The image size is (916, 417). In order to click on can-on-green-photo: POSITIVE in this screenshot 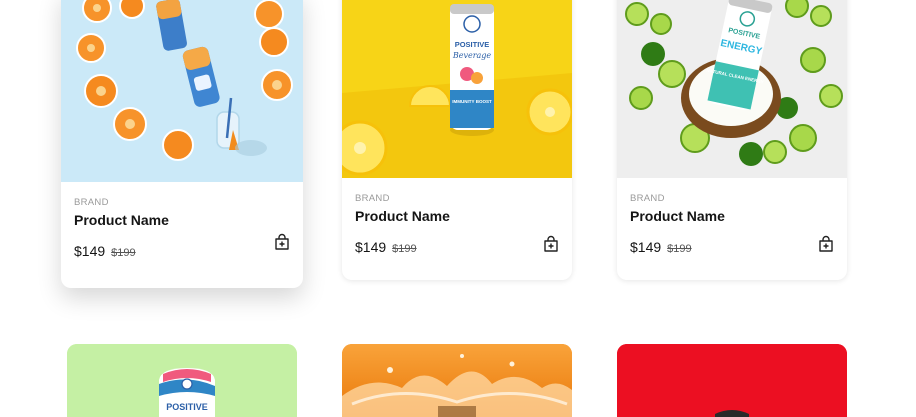, I will do `click(182, 380)`.